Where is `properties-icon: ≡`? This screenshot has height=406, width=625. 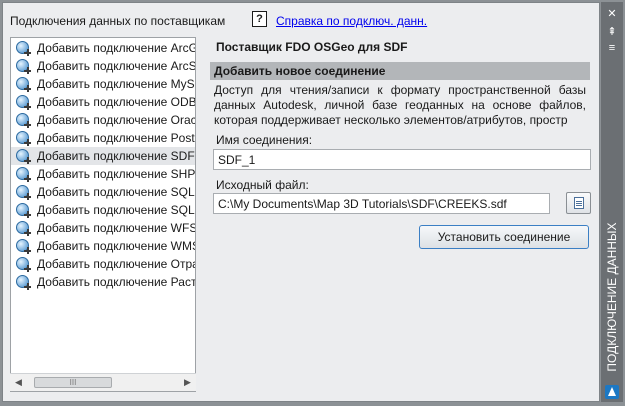 properties-icon: ≡ is located at coordinates (612, 48).